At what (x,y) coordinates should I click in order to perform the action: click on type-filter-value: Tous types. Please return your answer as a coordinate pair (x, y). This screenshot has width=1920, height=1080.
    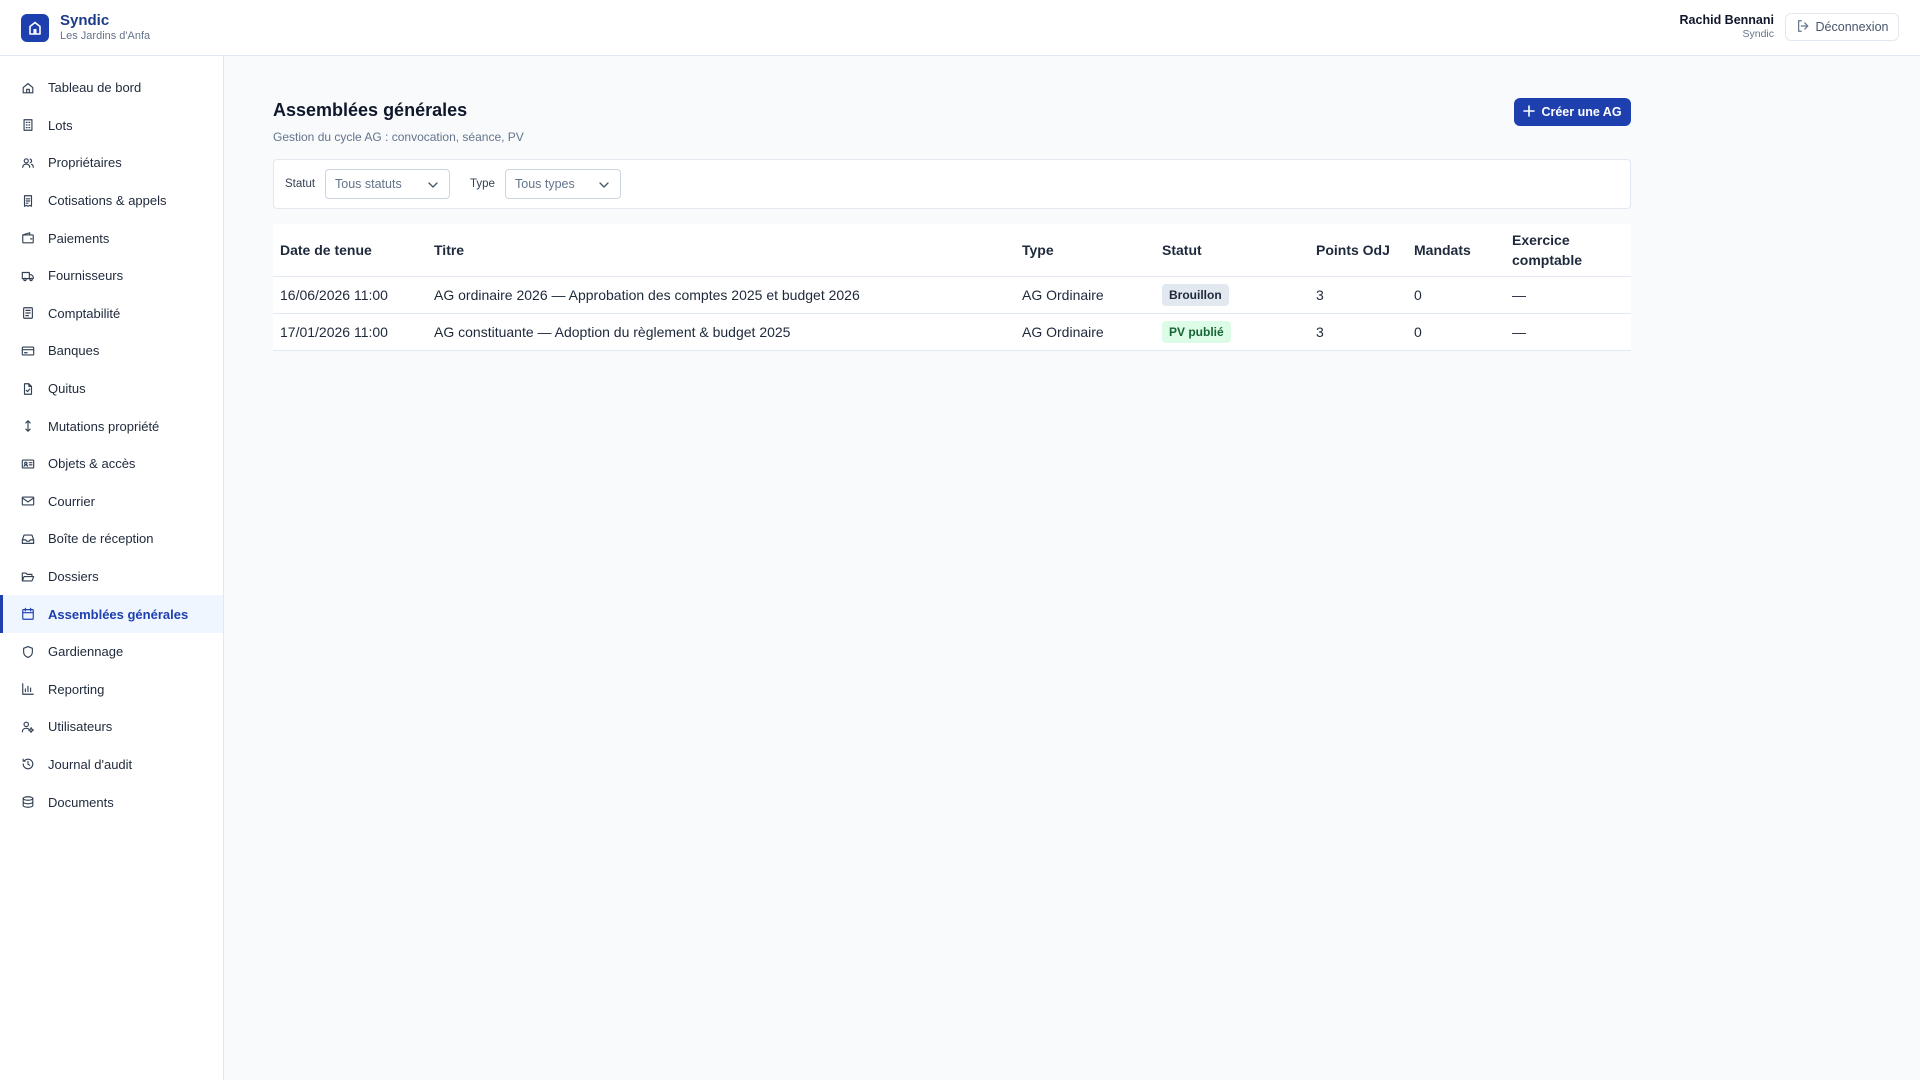
    Looking at the image, I should click on (545, 184).